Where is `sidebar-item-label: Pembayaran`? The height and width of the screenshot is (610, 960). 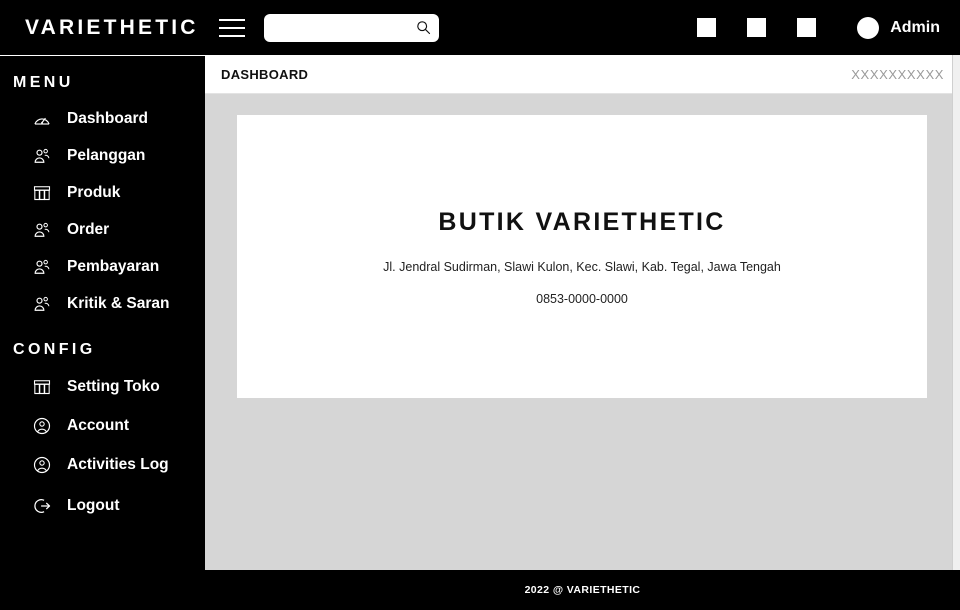
sidebar-item-label: Pembayaran is located at coordinates (113, 266).